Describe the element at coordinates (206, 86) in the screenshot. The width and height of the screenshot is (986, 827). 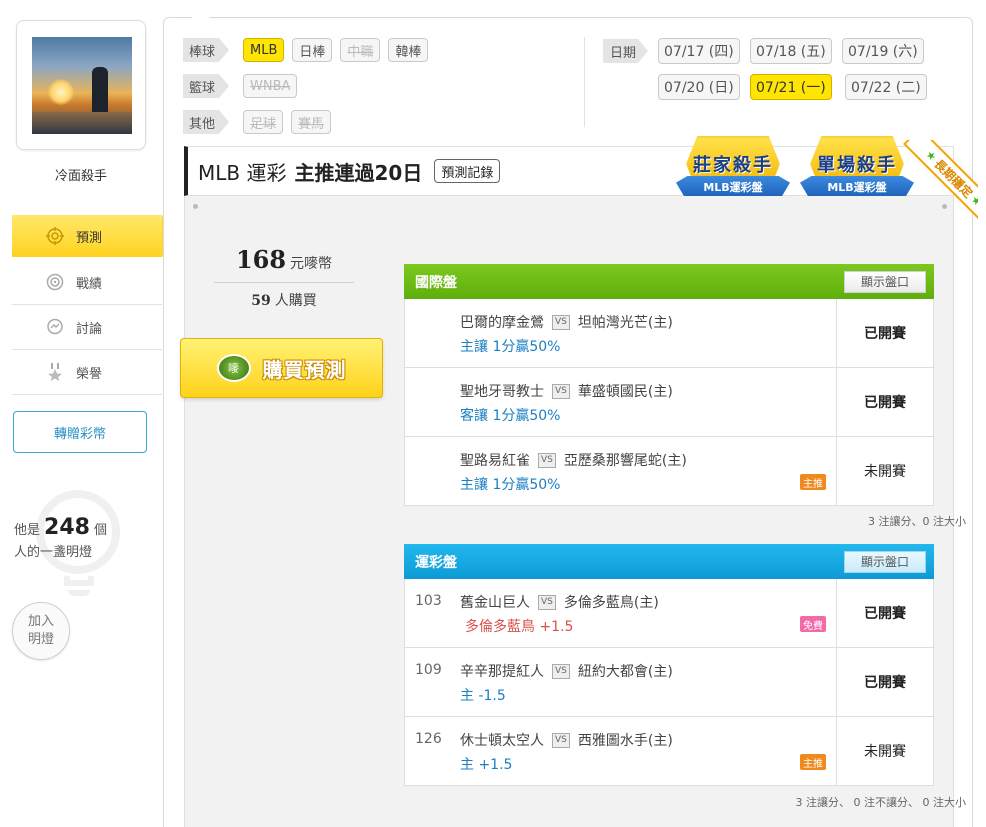
I see `filter-label-basketball: 籃球` at that location.